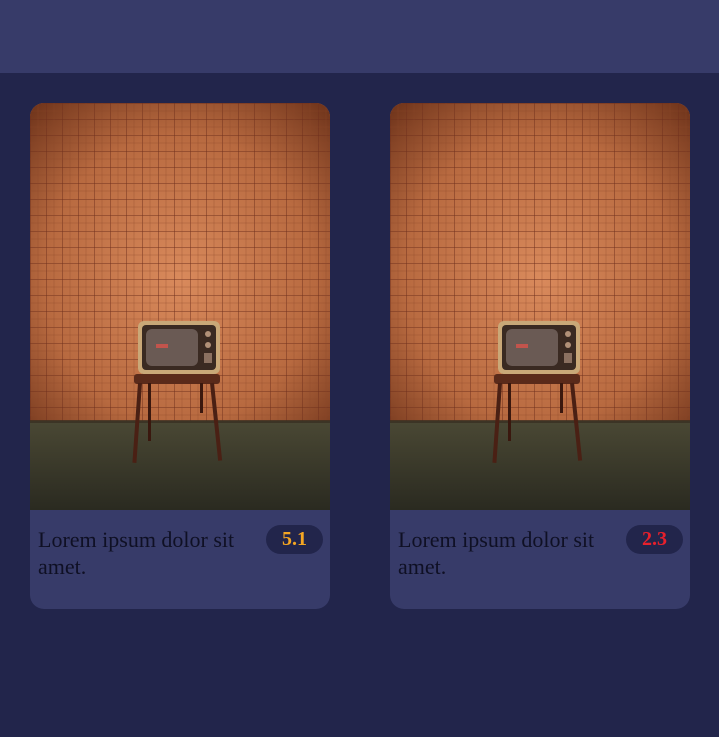 The image size is (719, 737). I want to click on movie-info: Lorem ipsum dolor sit amet. 2.3, so click(540, 559).